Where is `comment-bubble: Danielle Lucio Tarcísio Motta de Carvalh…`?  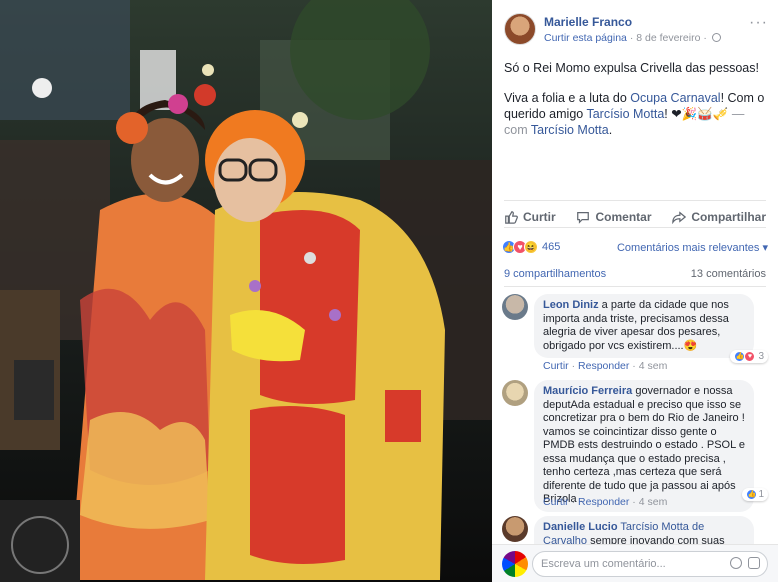 comment-bubble: Danielle Lucio Tarcísio Motta de Carvalh… is located at coordinates (644, 531).